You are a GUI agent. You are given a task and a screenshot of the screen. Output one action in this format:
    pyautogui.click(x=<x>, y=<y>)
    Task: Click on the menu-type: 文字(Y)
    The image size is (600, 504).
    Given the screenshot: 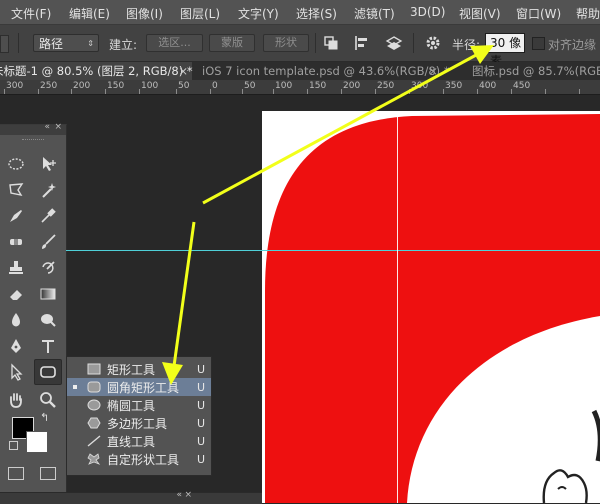 What is the action you would take?
    pyautogui.click(x=258, y=13)
    